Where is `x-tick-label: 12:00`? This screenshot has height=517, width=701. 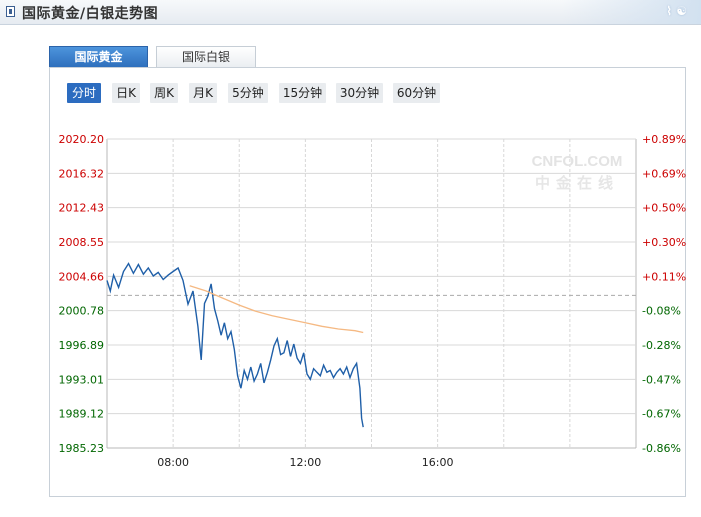 x-tick-label: 12:00 is located at coordinates (306, 462).